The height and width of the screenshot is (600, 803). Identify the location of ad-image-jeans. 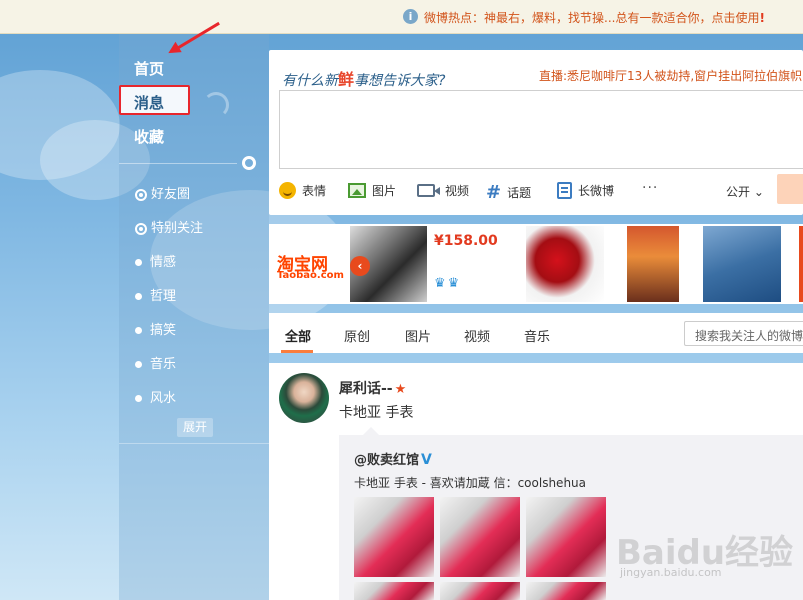
(742, 264).